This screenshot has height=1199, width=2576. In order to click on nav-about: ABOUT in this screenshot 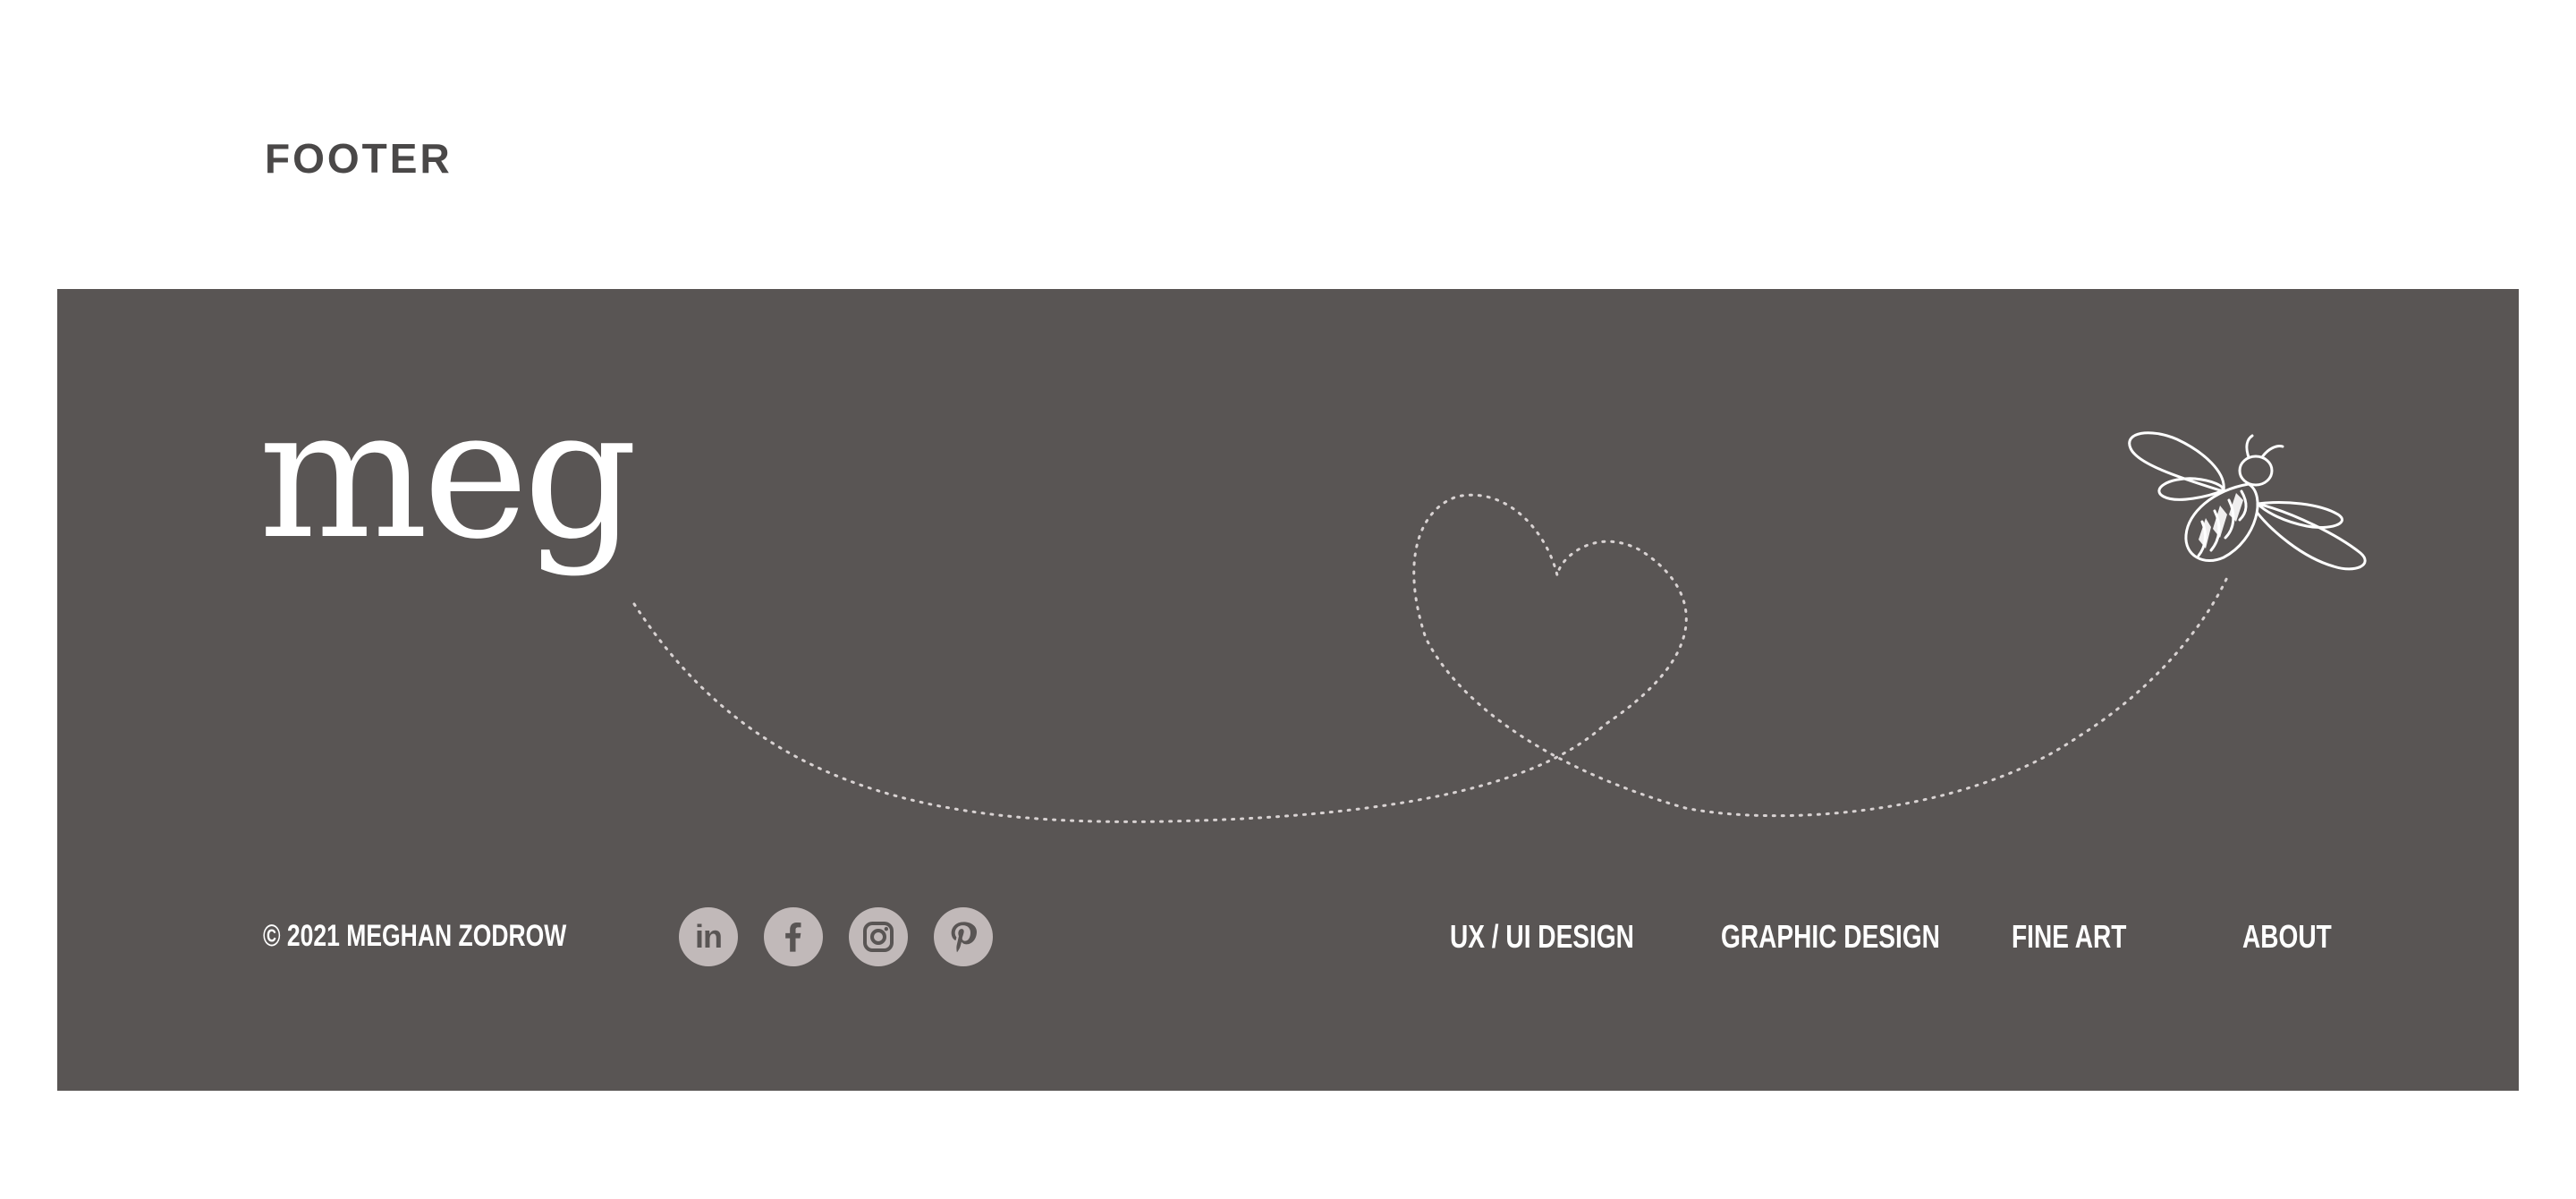, I will do `click(2287, 937)`.